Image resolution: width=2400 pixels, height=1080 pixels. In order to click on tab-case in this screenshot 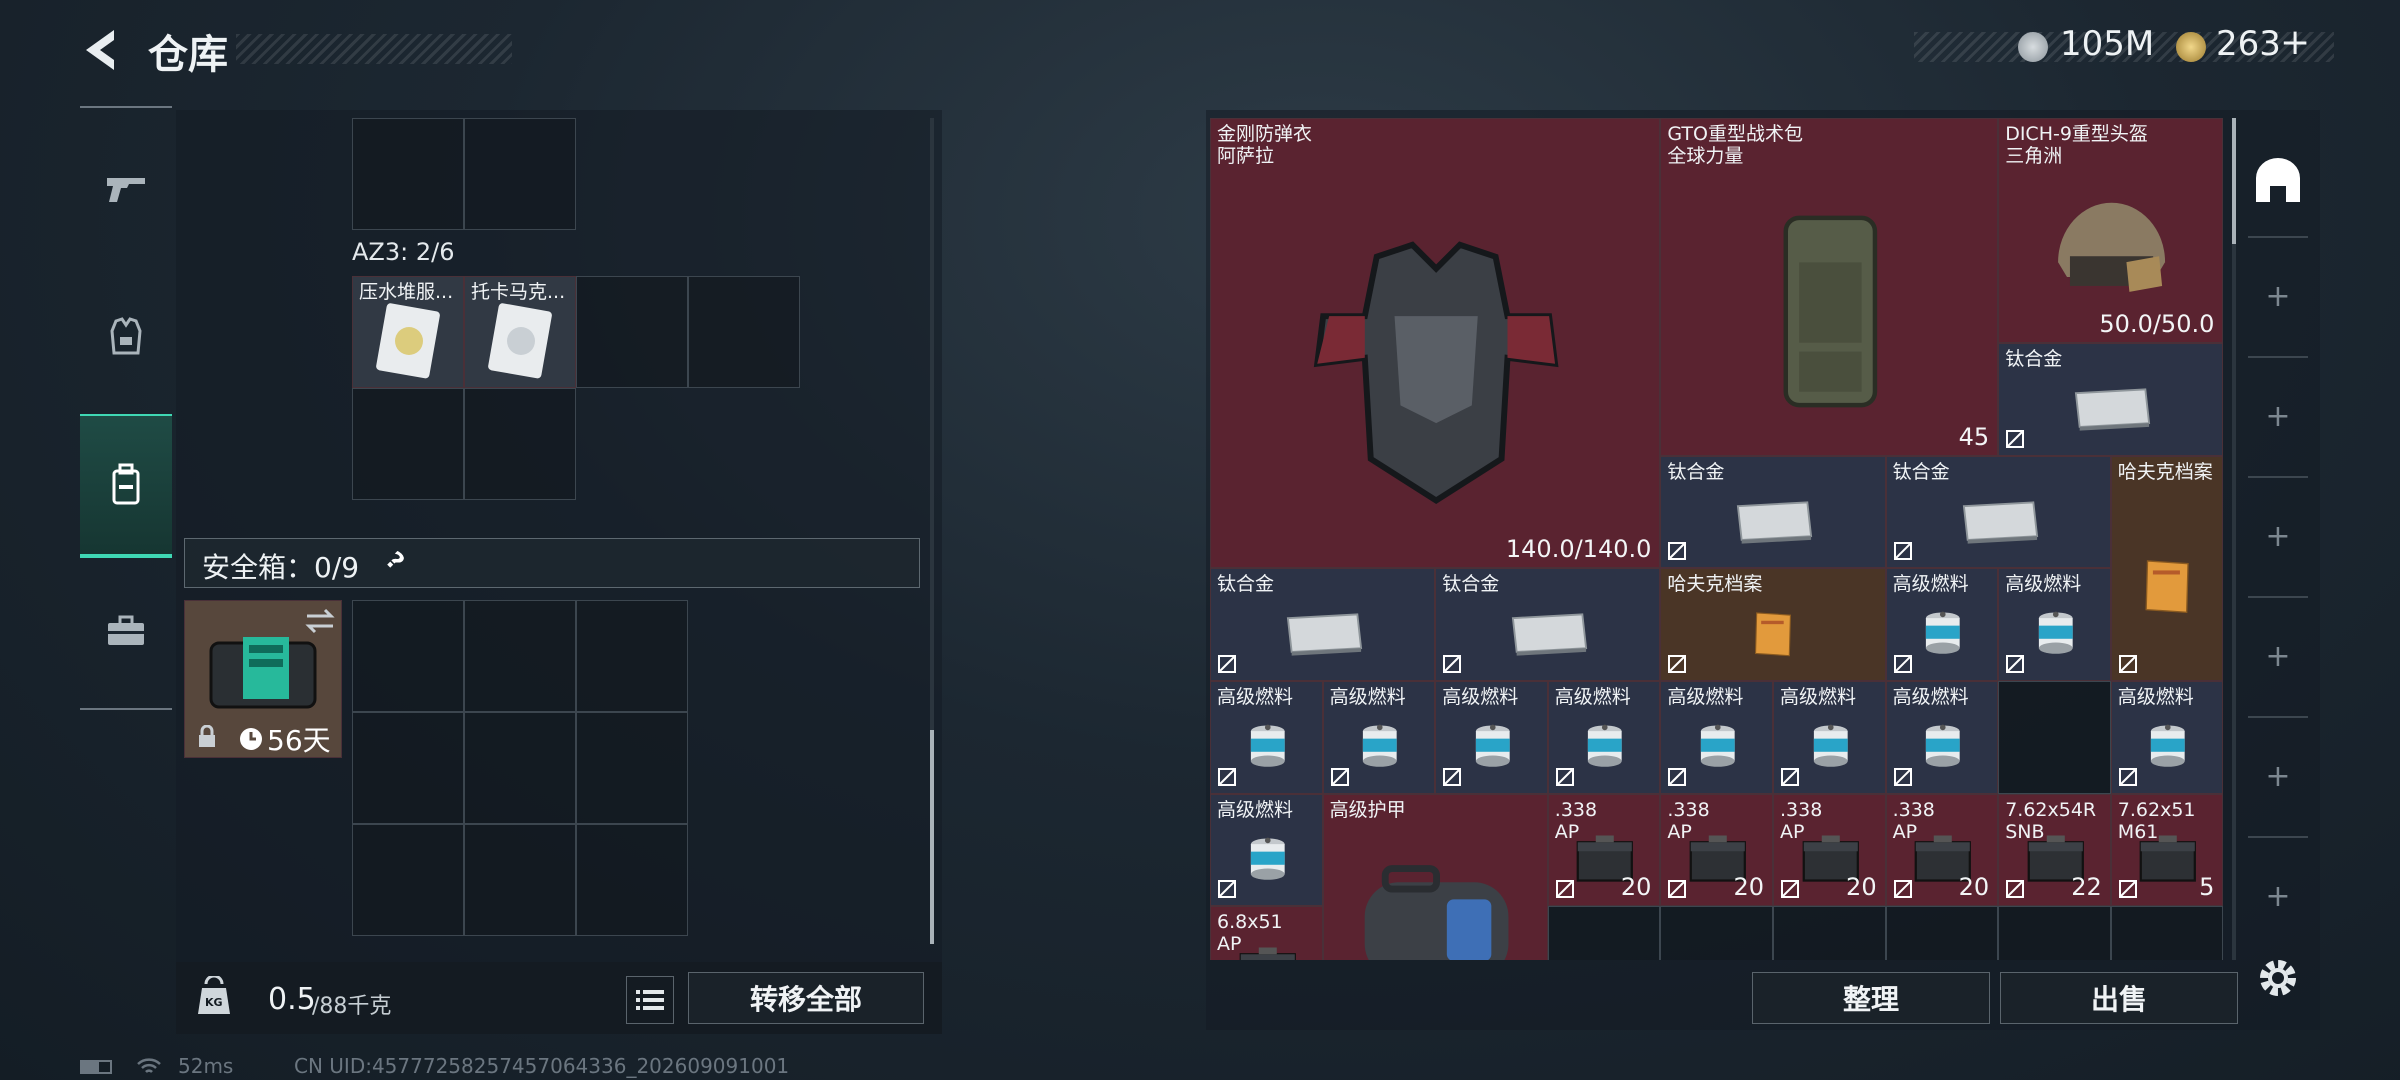, I will do `click(126, 631)`.